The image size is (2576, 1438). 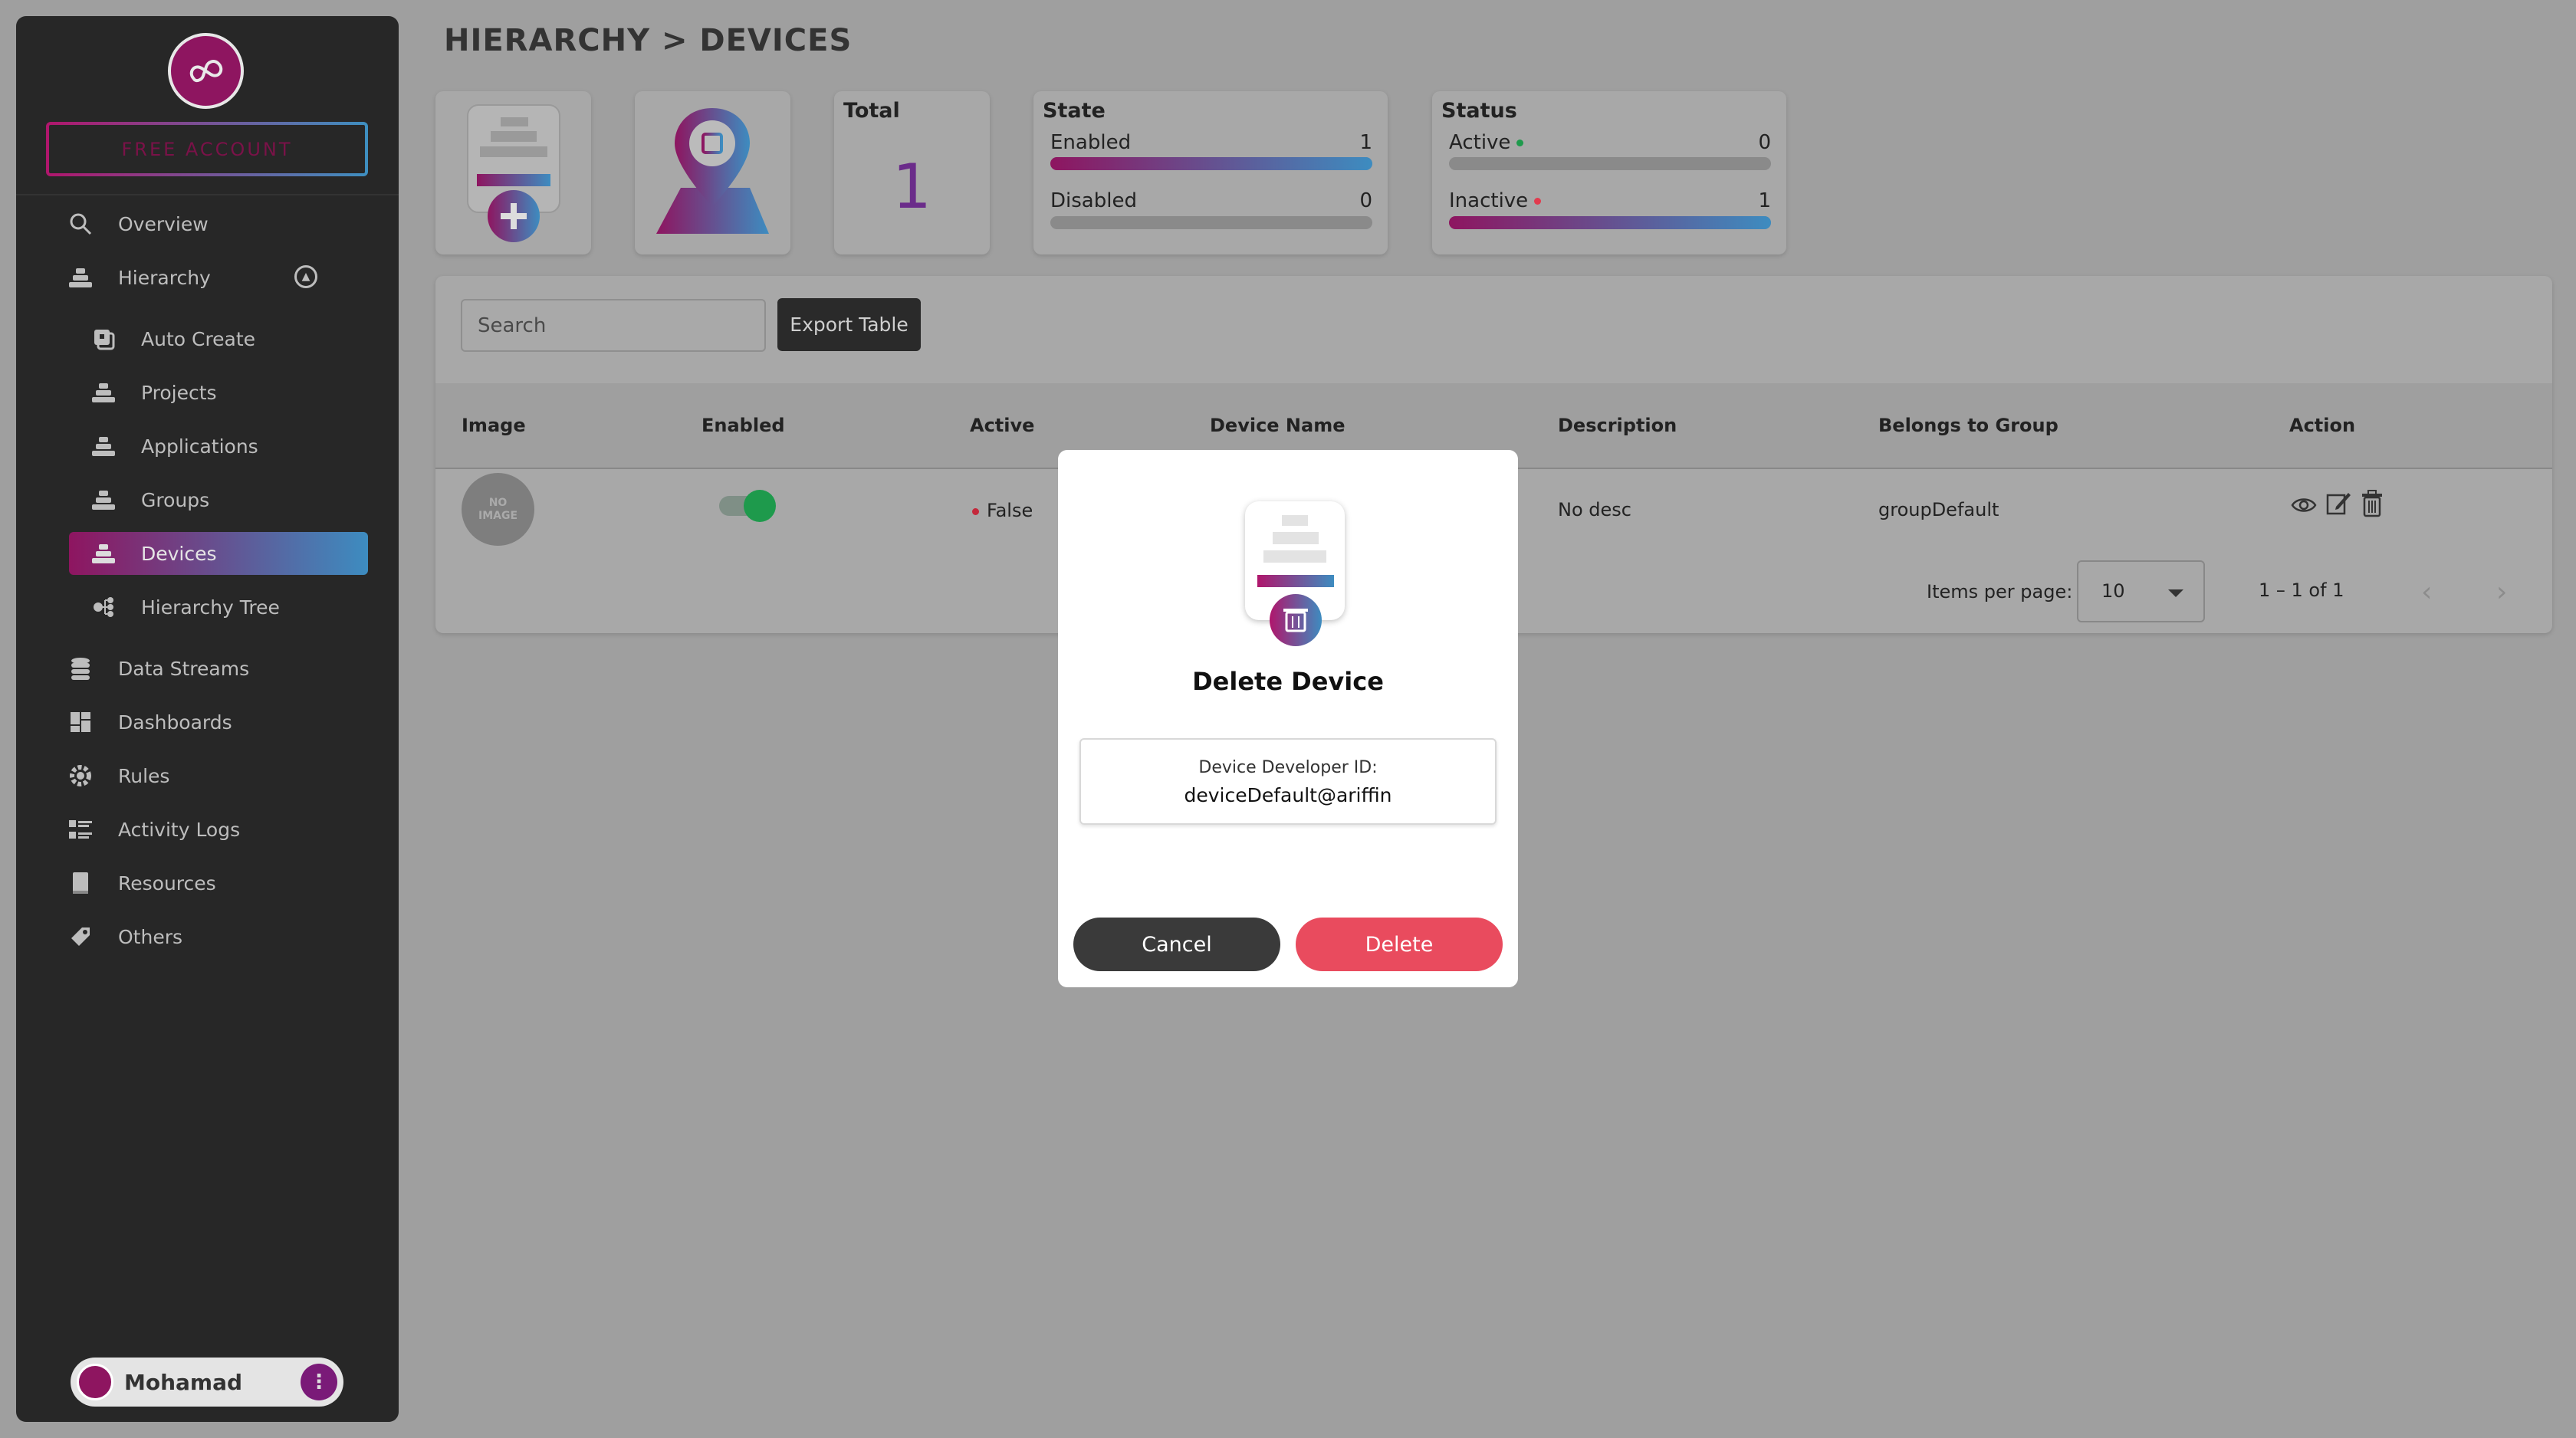 I want to click on status-active-text: Active, so click(x=1480, y=142).